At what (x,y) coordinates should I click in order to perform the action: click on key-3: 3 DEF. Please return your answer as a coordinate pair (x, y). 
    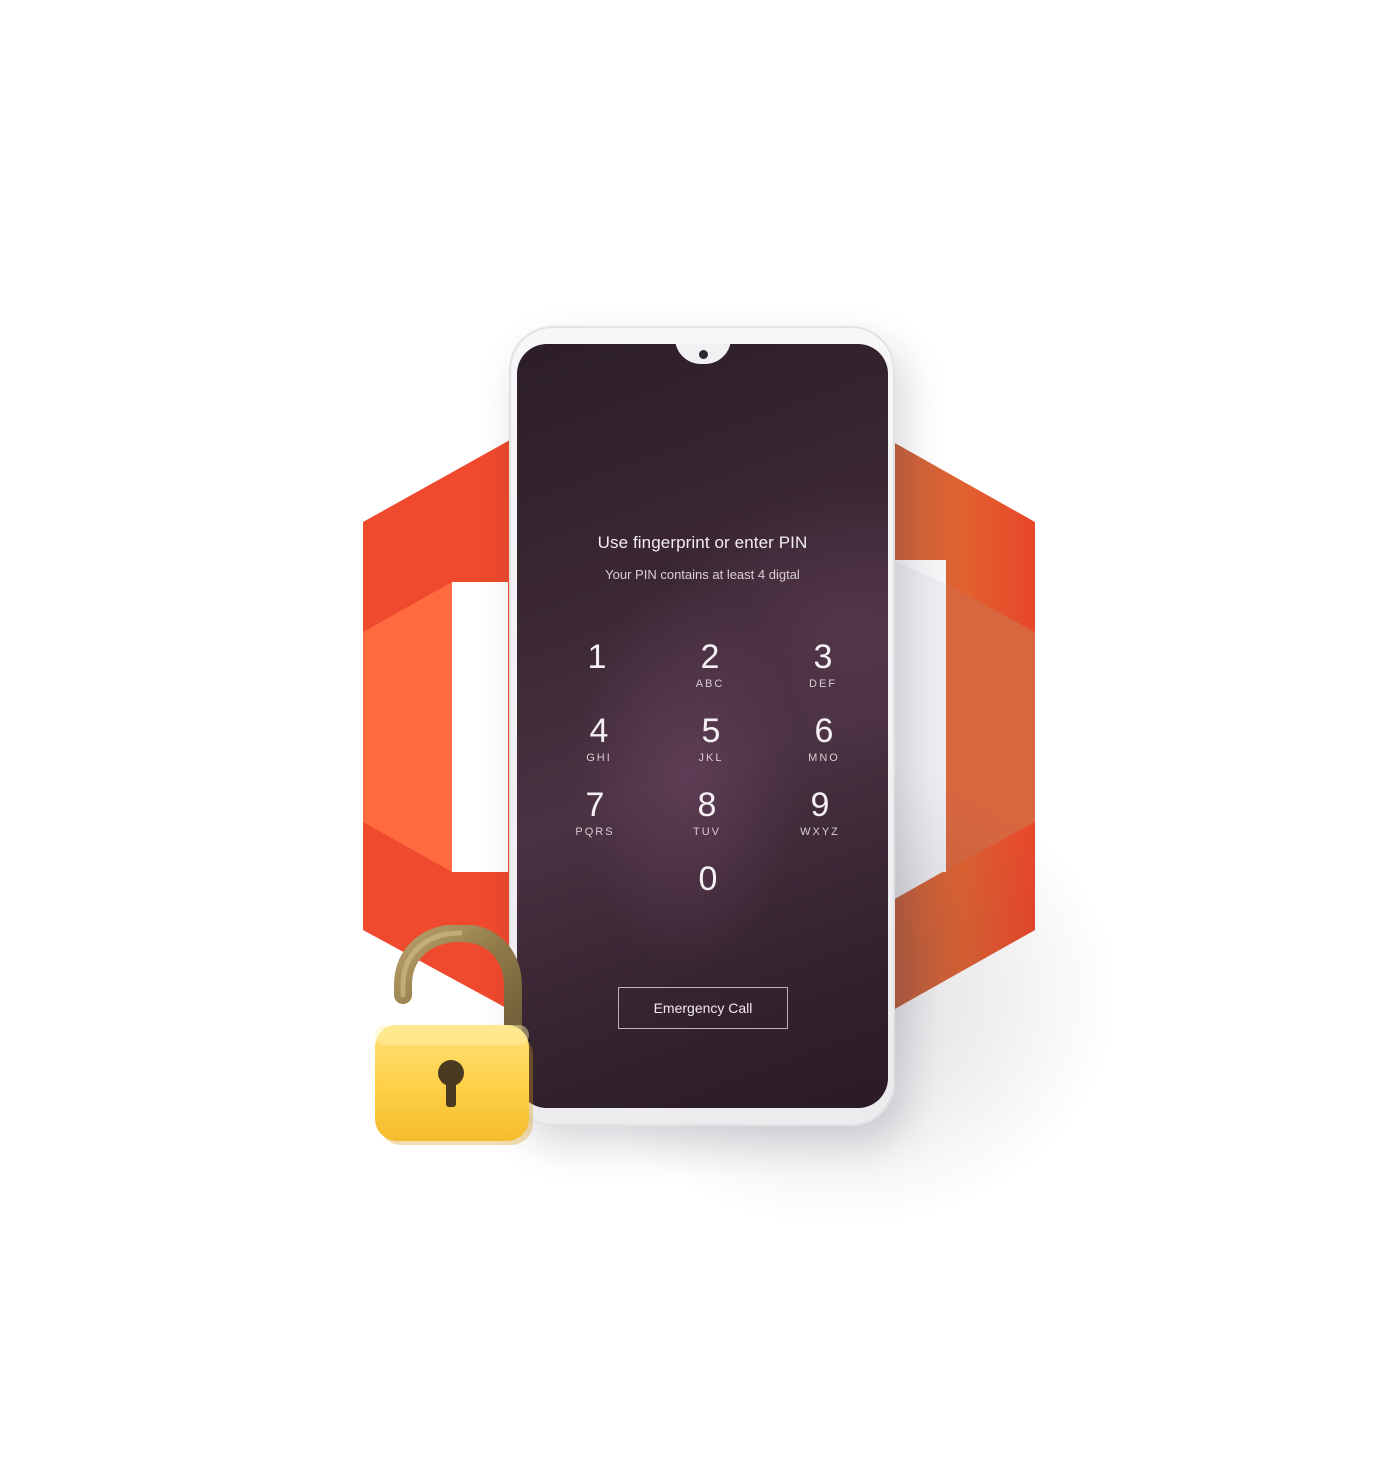
    Looking at the image, I should click on (823, 673).